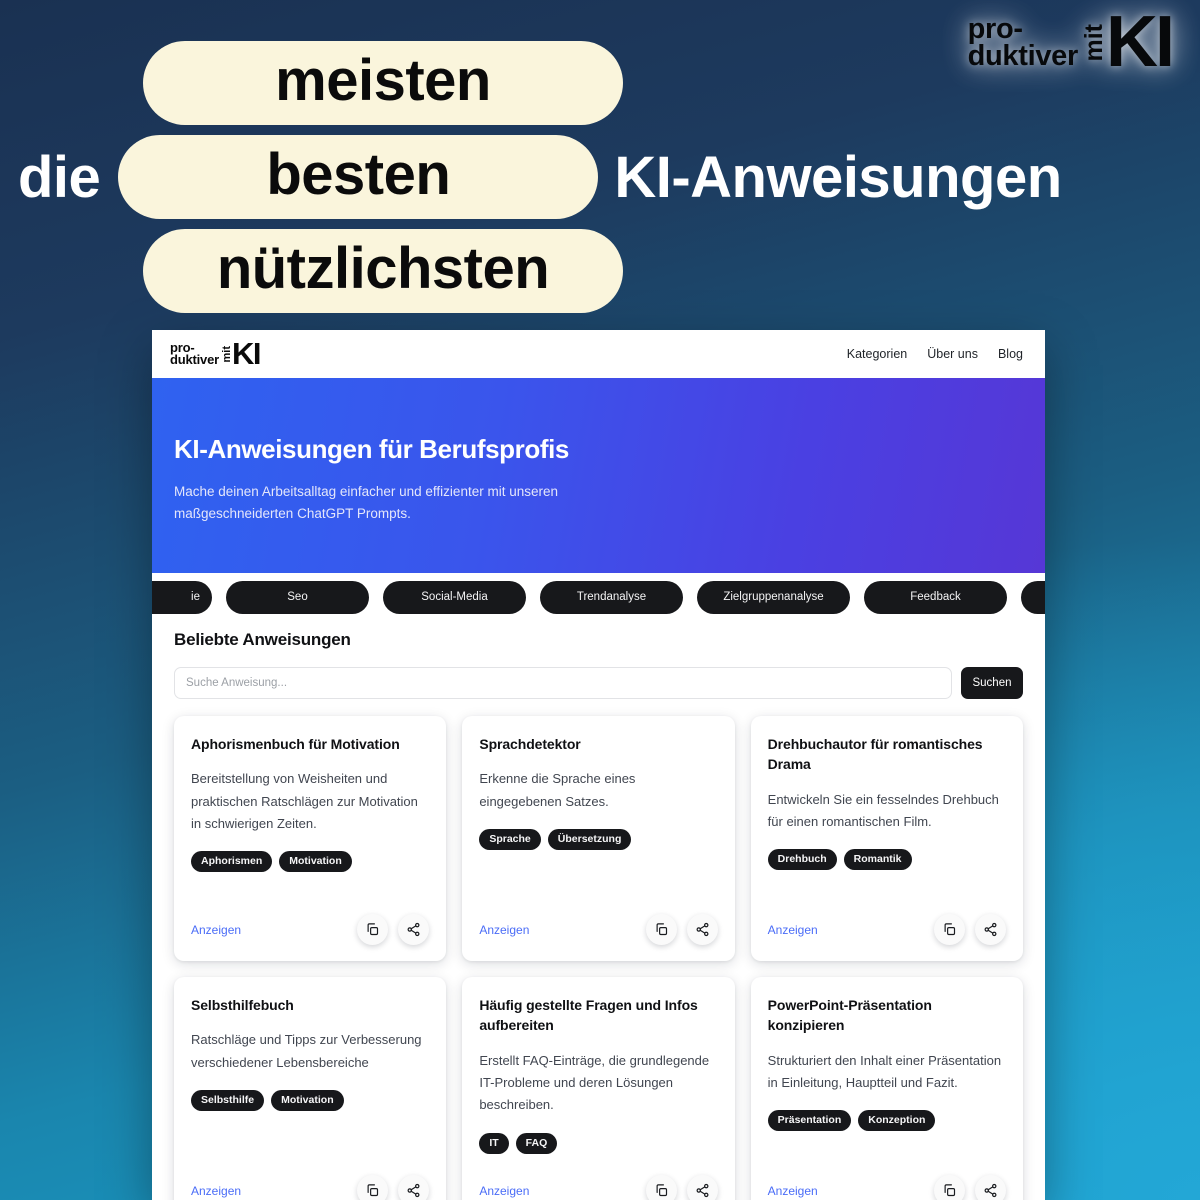 Image resolution: width=1200 pixels, height=1200 pixels. Describe the element at coordinates (494, 1143) in the screenshot. I see `card-tag: IT` at that location.